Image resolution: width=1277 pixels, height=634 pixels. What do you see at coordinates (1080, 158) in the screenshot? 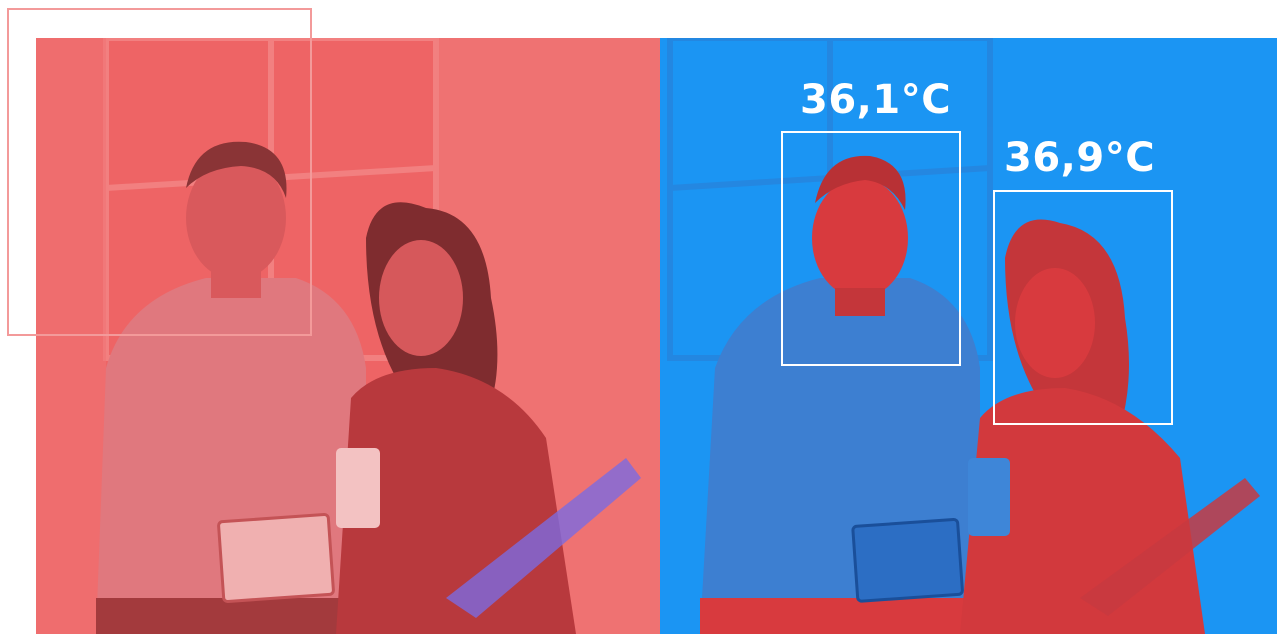
I see `temperature-reading-2: 36,9°C` at bounding box center [1080, 158].